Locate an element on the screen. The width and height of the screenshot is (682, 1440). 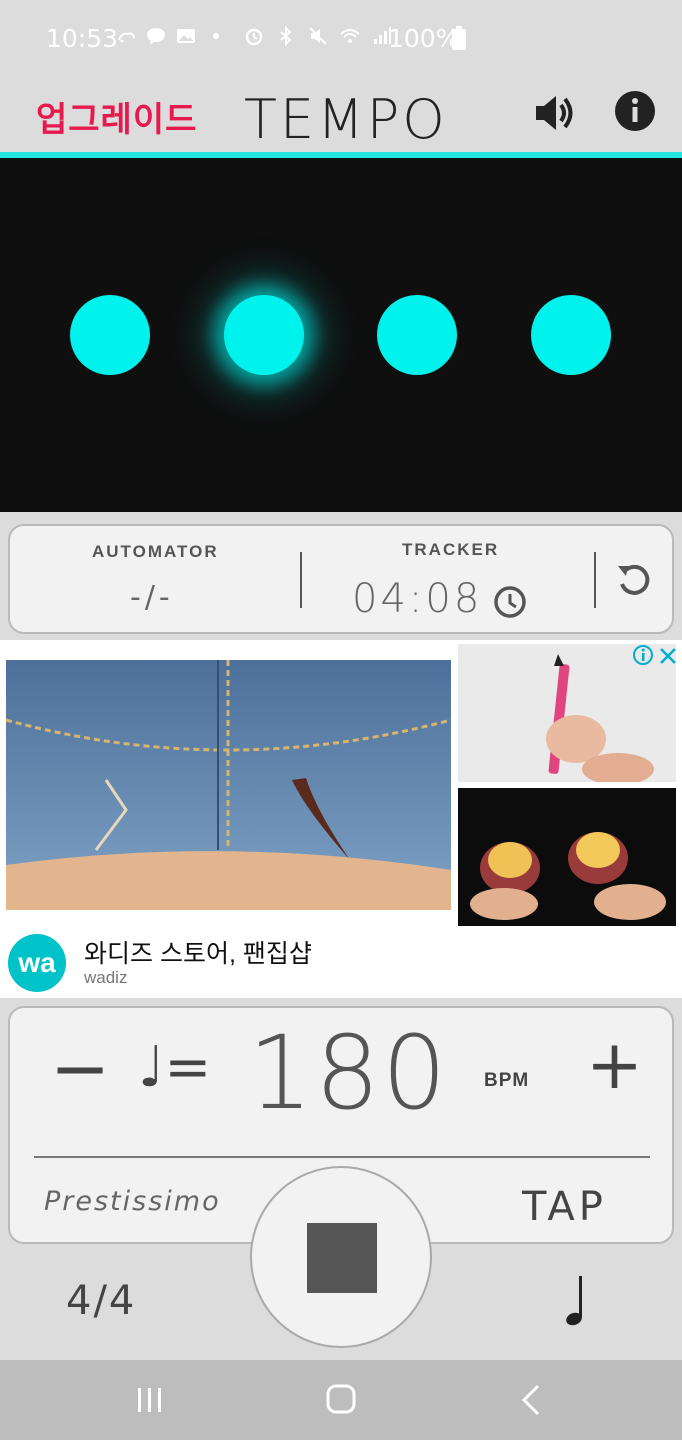
mute-icon is located at coordinates (318, 36).